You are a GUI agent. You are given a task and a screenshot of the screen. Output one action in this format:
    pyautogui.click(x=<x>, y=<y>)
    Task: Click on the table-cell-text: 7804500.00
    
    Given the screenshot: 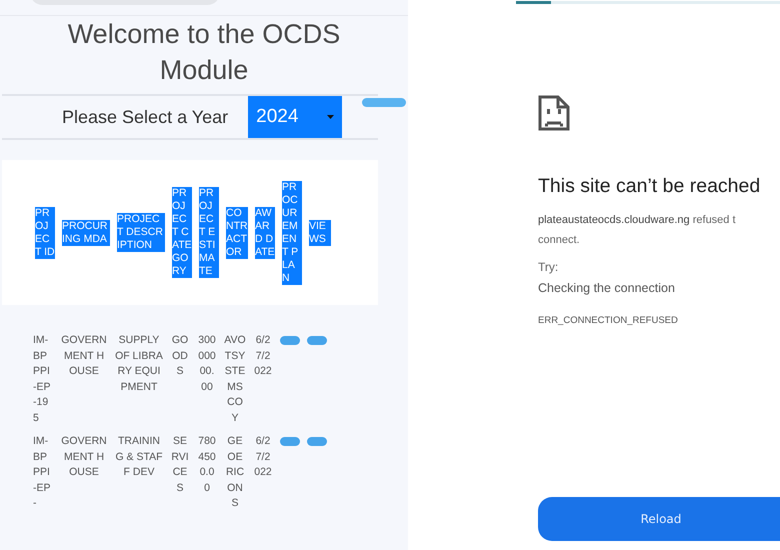 What is the action you would take?
    pyautogui.click(x=207, y=465)
    